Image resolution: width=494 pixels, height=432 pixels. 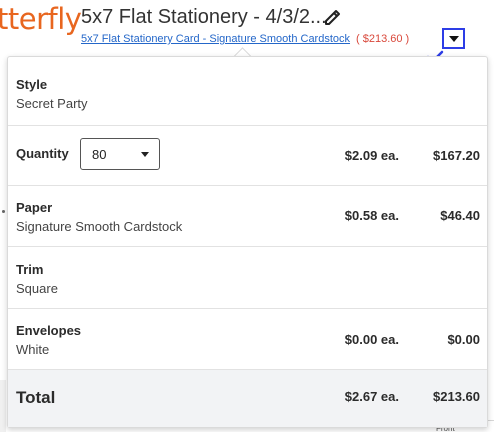 I want to click on envelopes-unit-price: $0.00 ea., so click(x=371, y=339).